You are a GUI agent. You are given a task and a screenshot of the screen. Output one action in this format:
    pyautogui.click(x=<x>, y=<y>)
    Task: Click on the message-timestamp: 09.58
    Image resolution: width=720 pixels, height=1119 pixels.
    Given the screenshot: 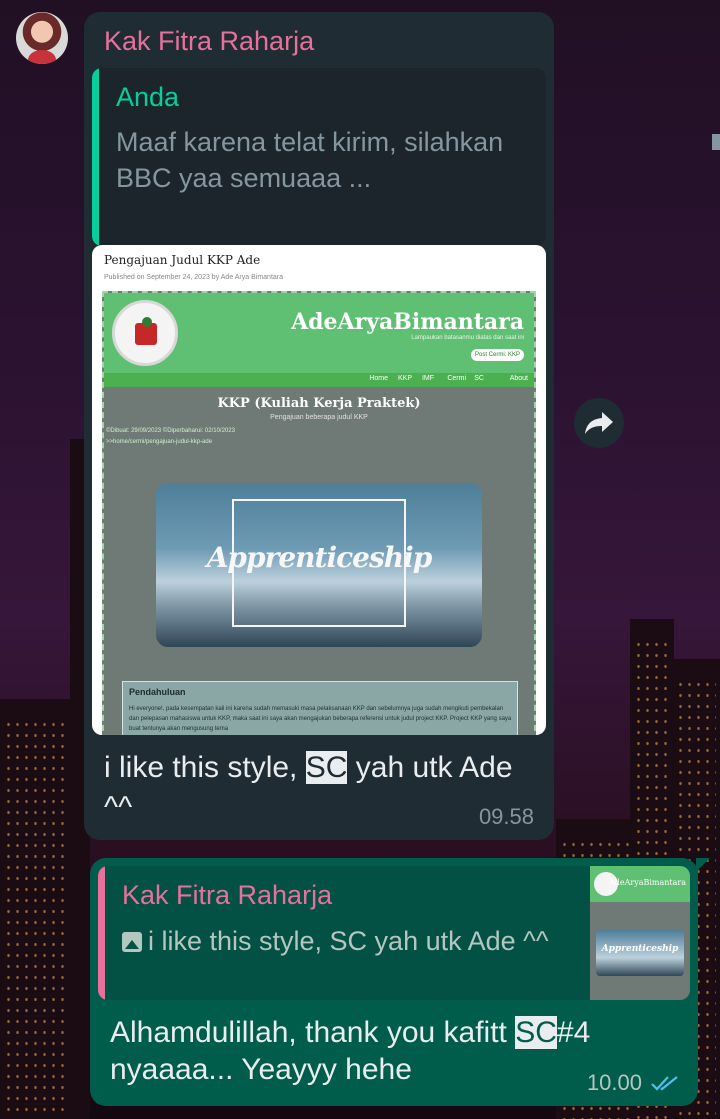 What is the action you would take?
    pyautogui.click(x=506, y=816)
    